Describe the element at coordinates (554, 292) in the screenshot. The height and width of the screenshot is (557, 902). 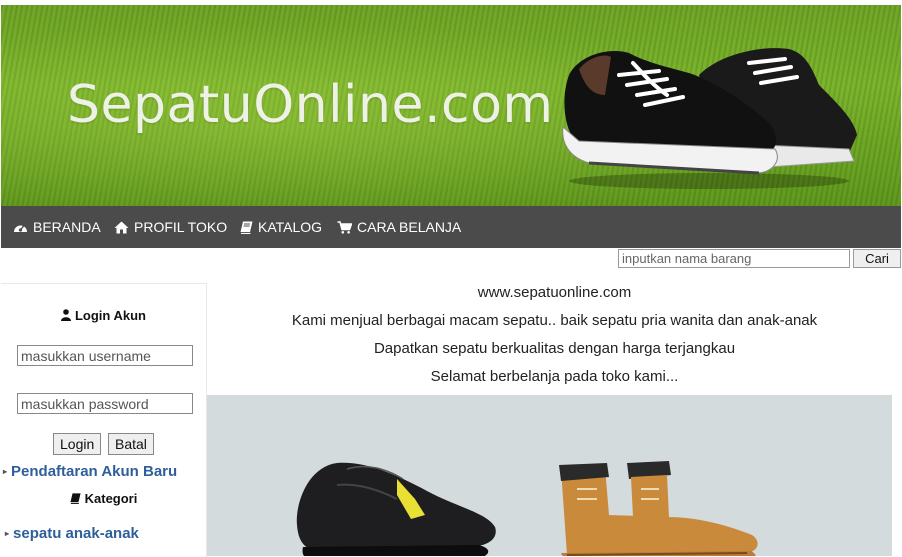
I see `site-url-text: www.sepatuonline.com` at that location.